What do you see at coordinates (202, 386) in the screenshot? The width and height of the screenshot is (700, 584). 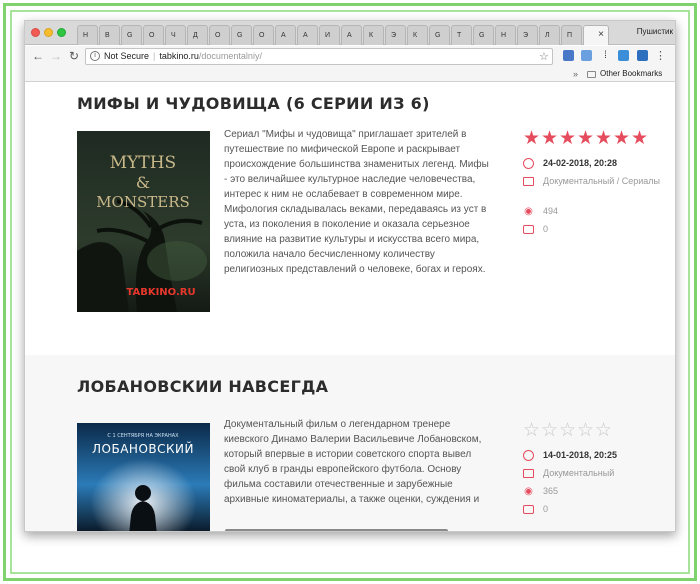 I see `article-title: ЛОБАНОВСКИИ НАВСЕГДА` at bounding box center [202, 386].